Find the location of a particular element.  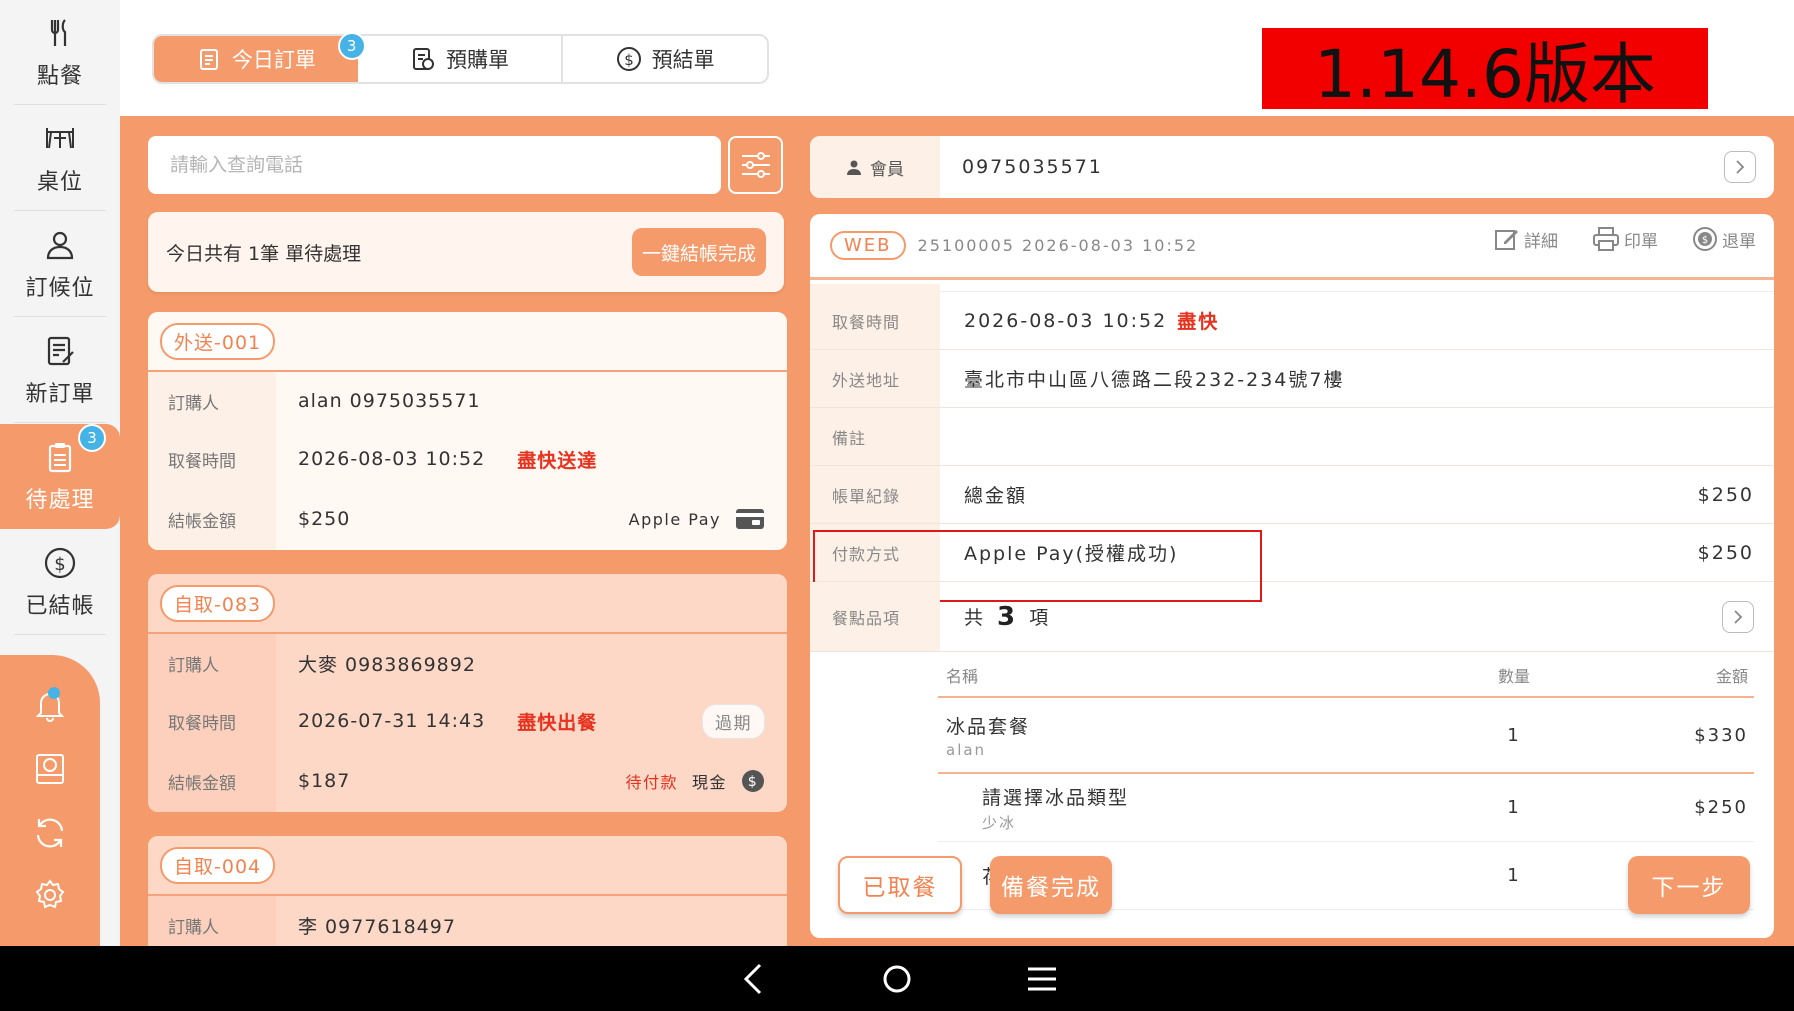

time-value: 2026-07-31 14:43 盡快出餐 is located at coordinates (436, 721).